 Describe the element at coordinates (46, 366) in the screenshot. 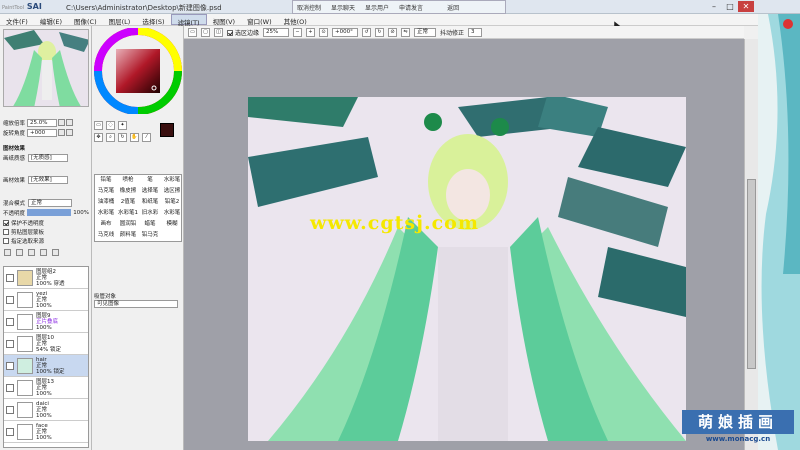

I see `layer-row-selected: hair 正常 100% 锁定` at that location.